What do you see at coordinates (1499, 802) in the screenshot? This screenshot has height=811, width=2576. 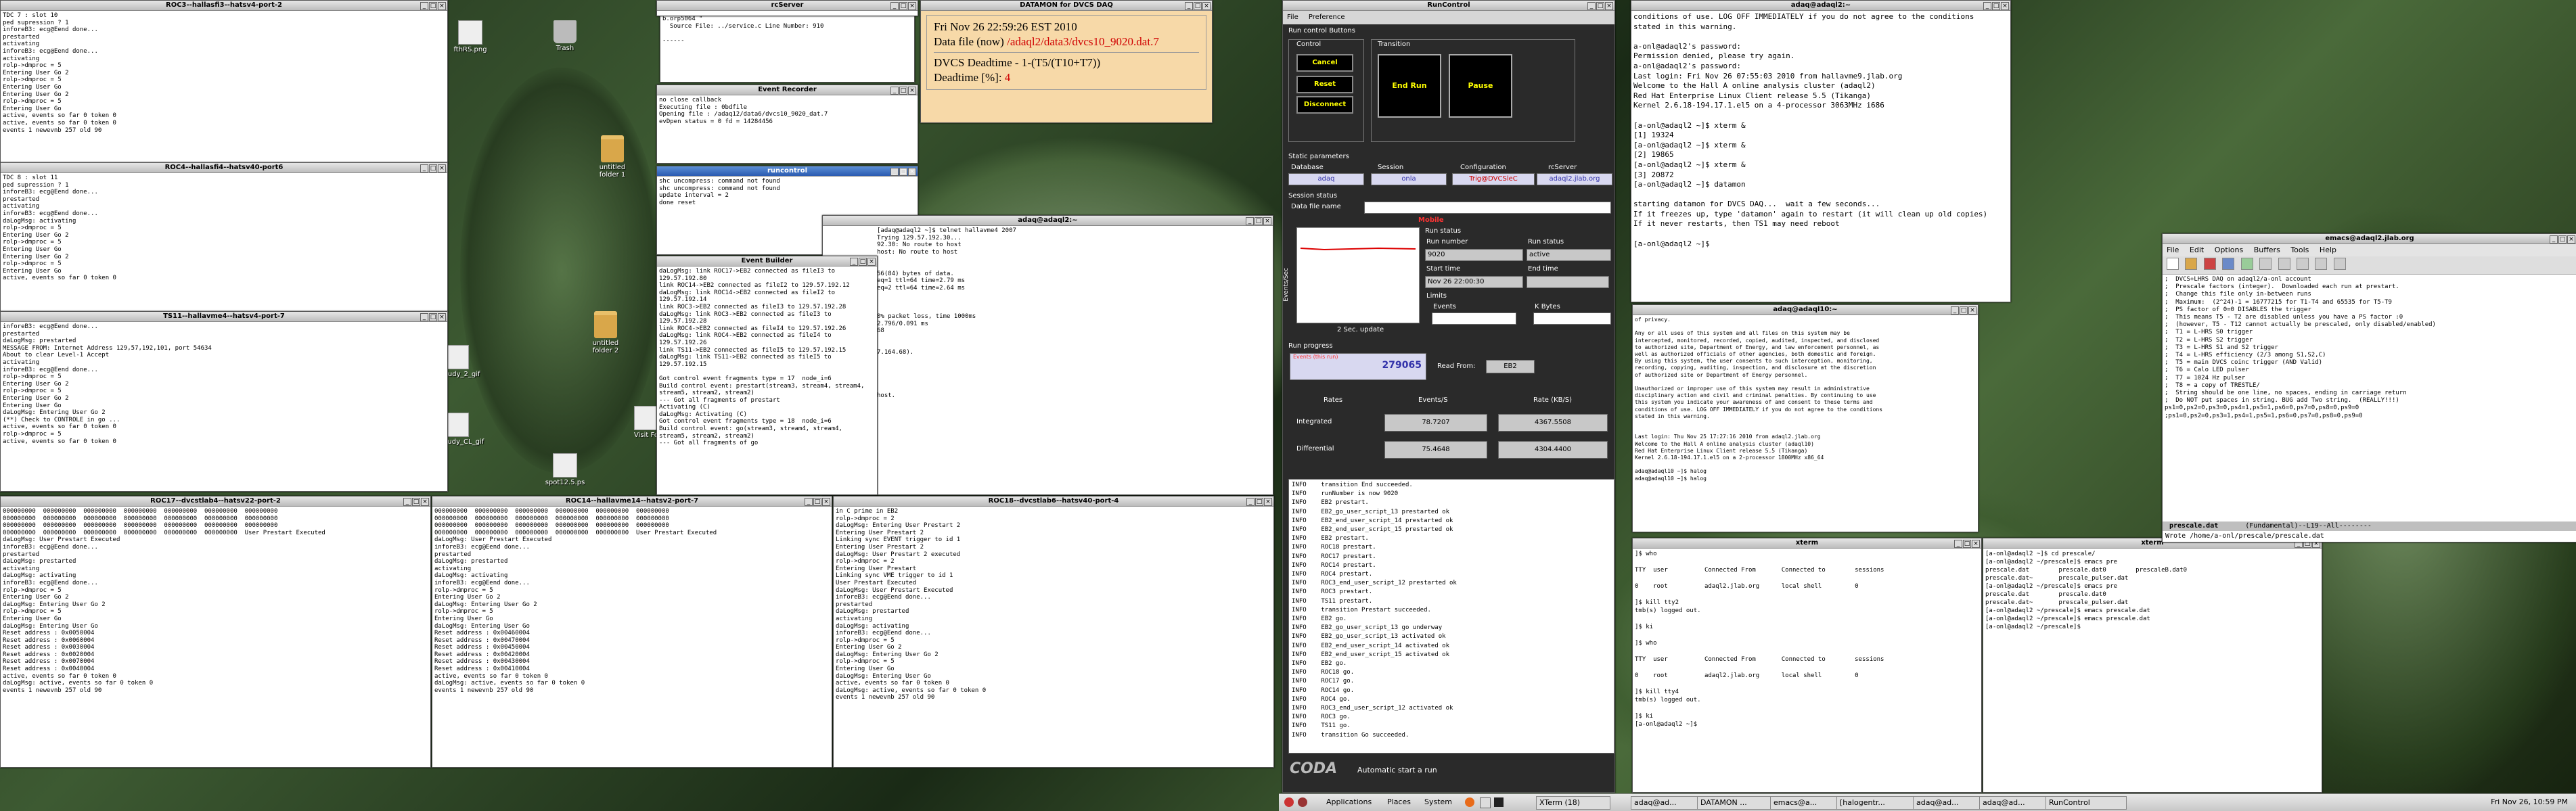 I see `terminal-launcher-icon` at bounding box center [1499, 802].